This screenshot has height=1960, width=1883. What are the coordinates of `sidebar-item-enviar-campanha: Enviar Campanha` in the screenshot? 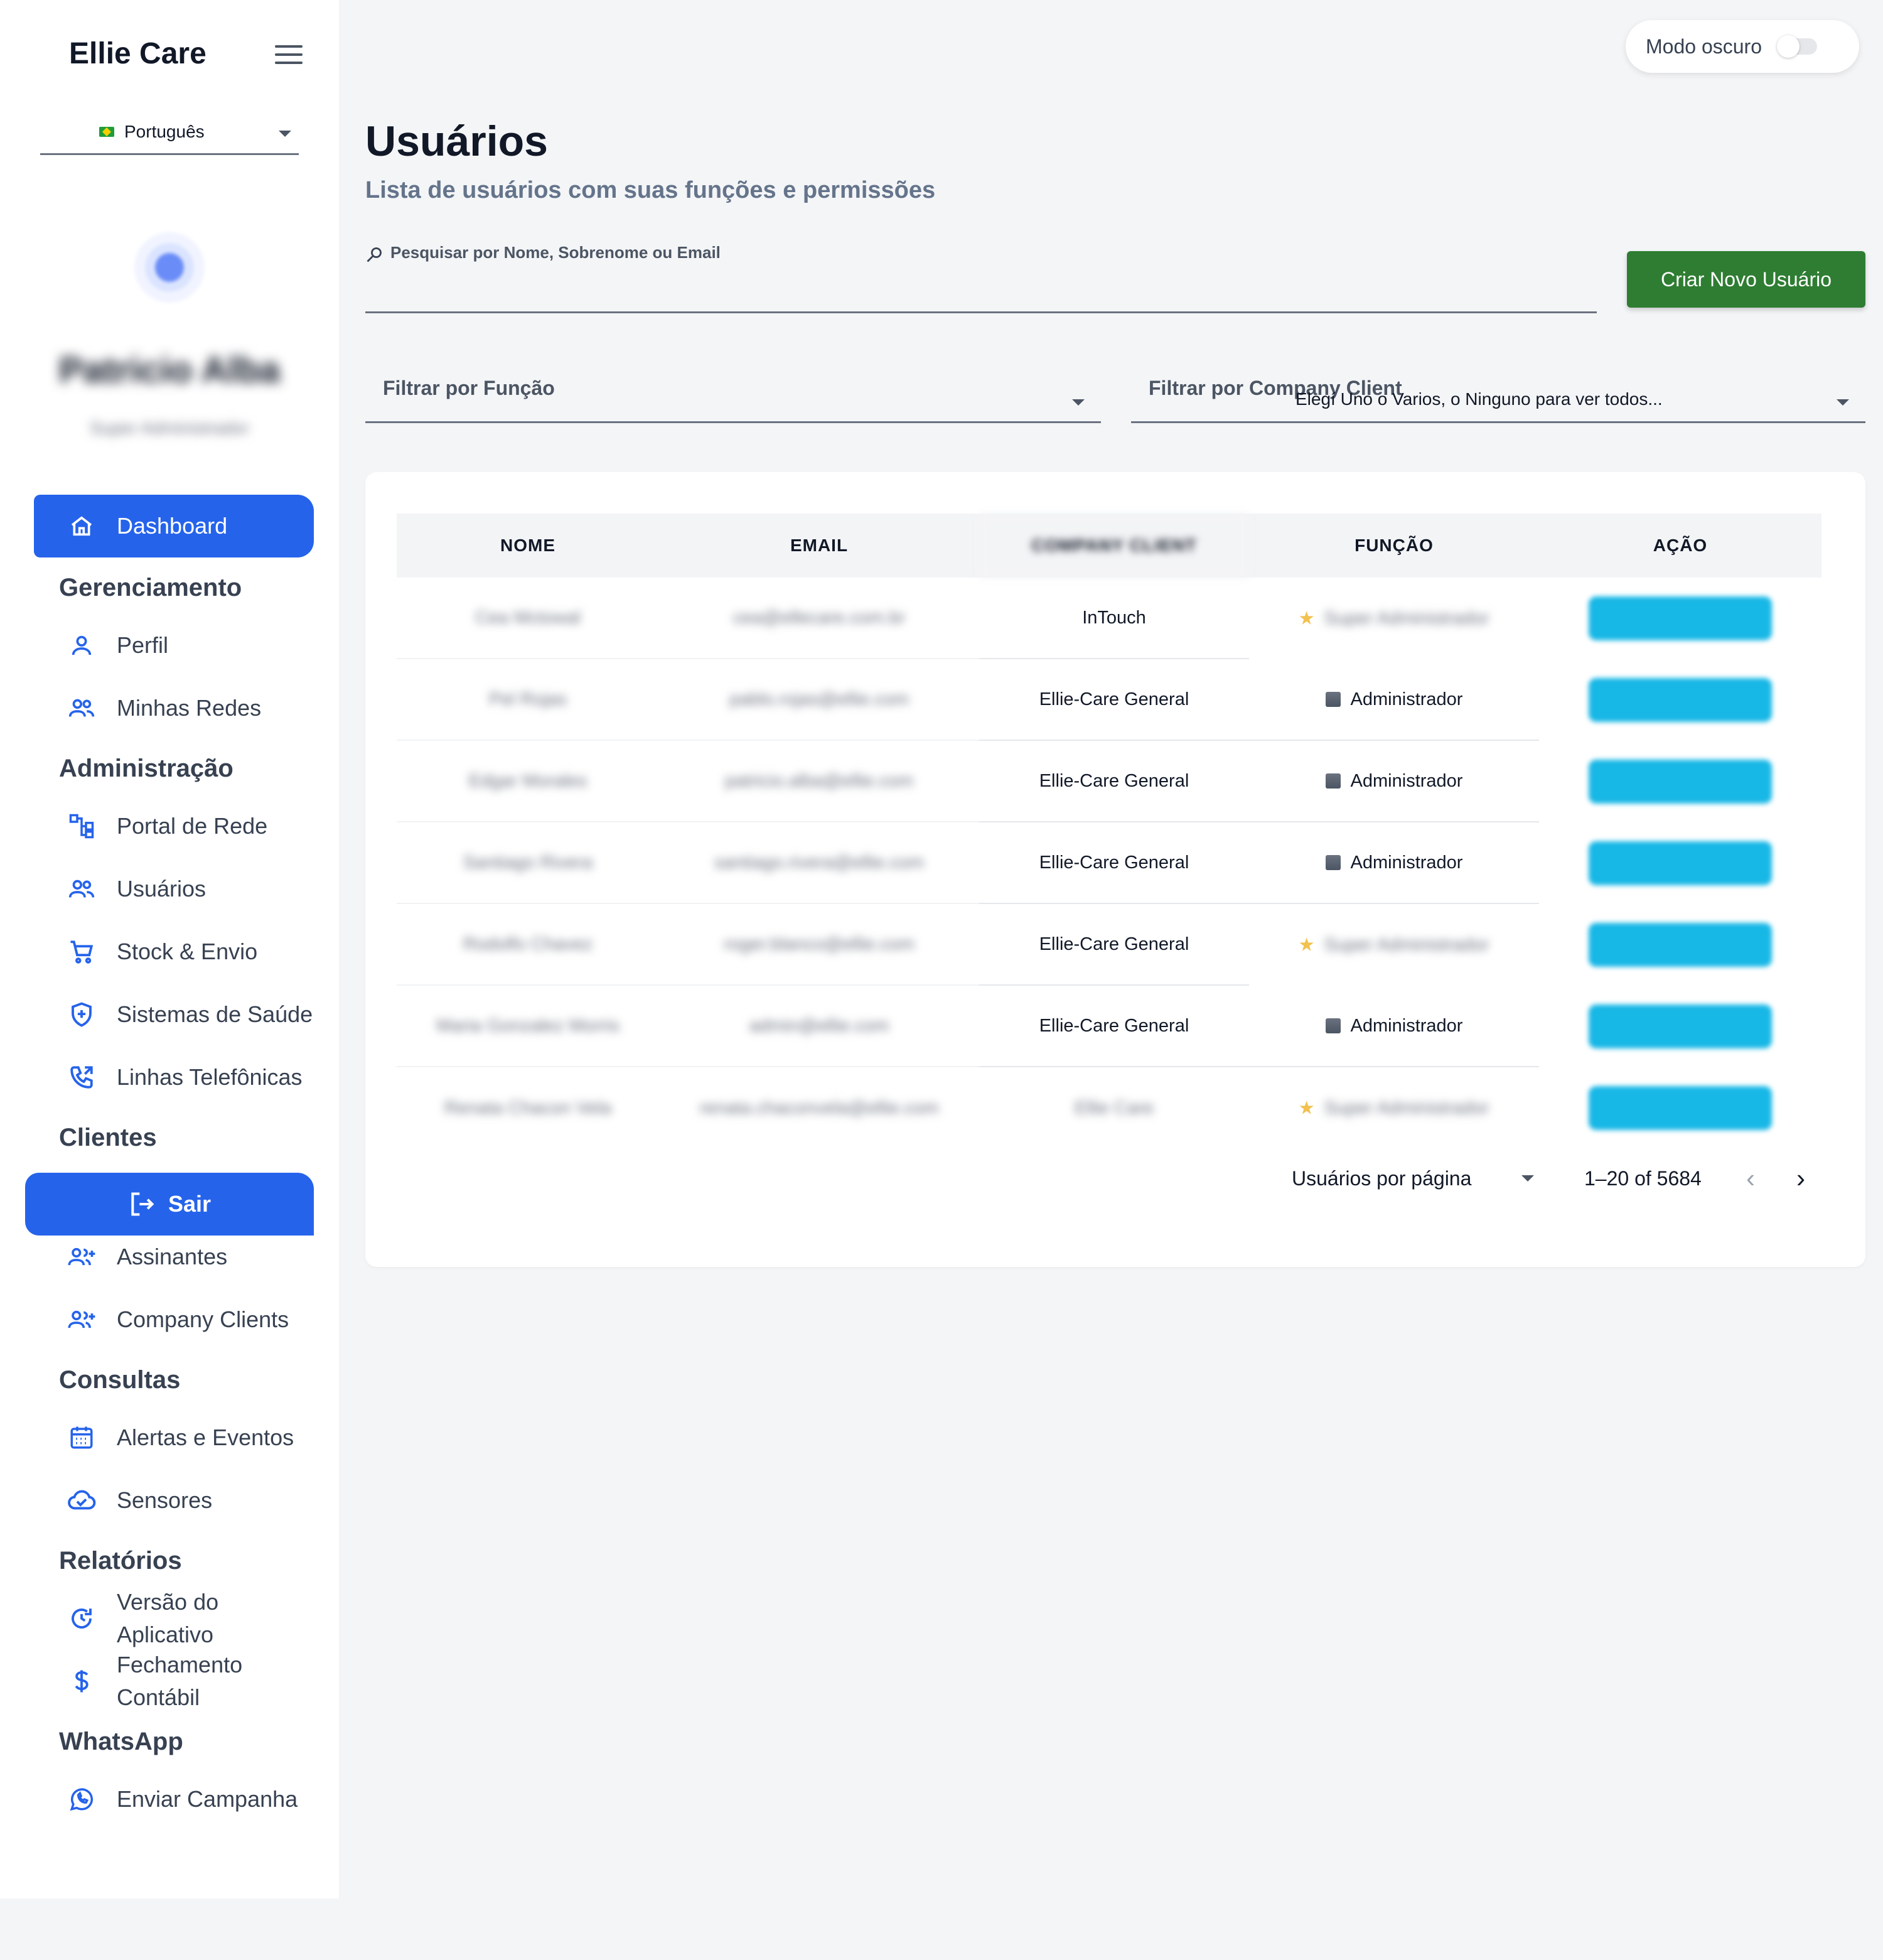 It's located at (174, 1799).